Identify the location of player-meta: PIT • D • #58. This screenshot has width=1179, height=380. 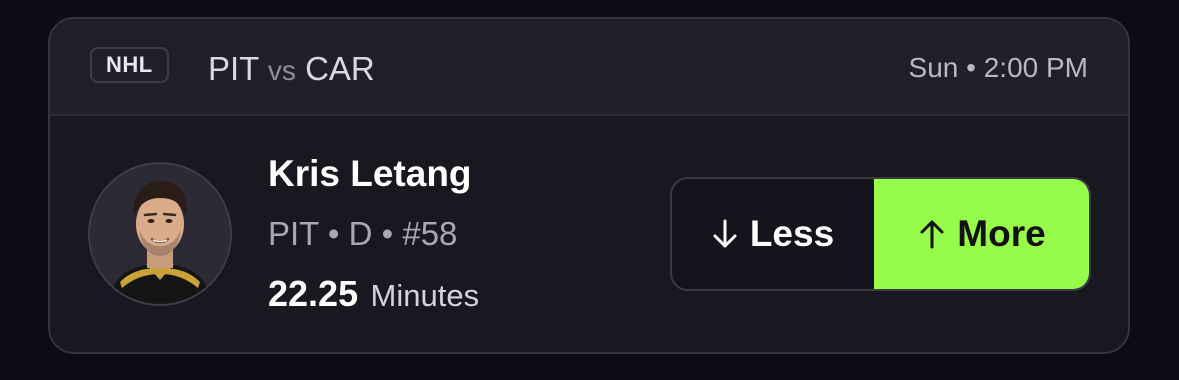
(363, 233).